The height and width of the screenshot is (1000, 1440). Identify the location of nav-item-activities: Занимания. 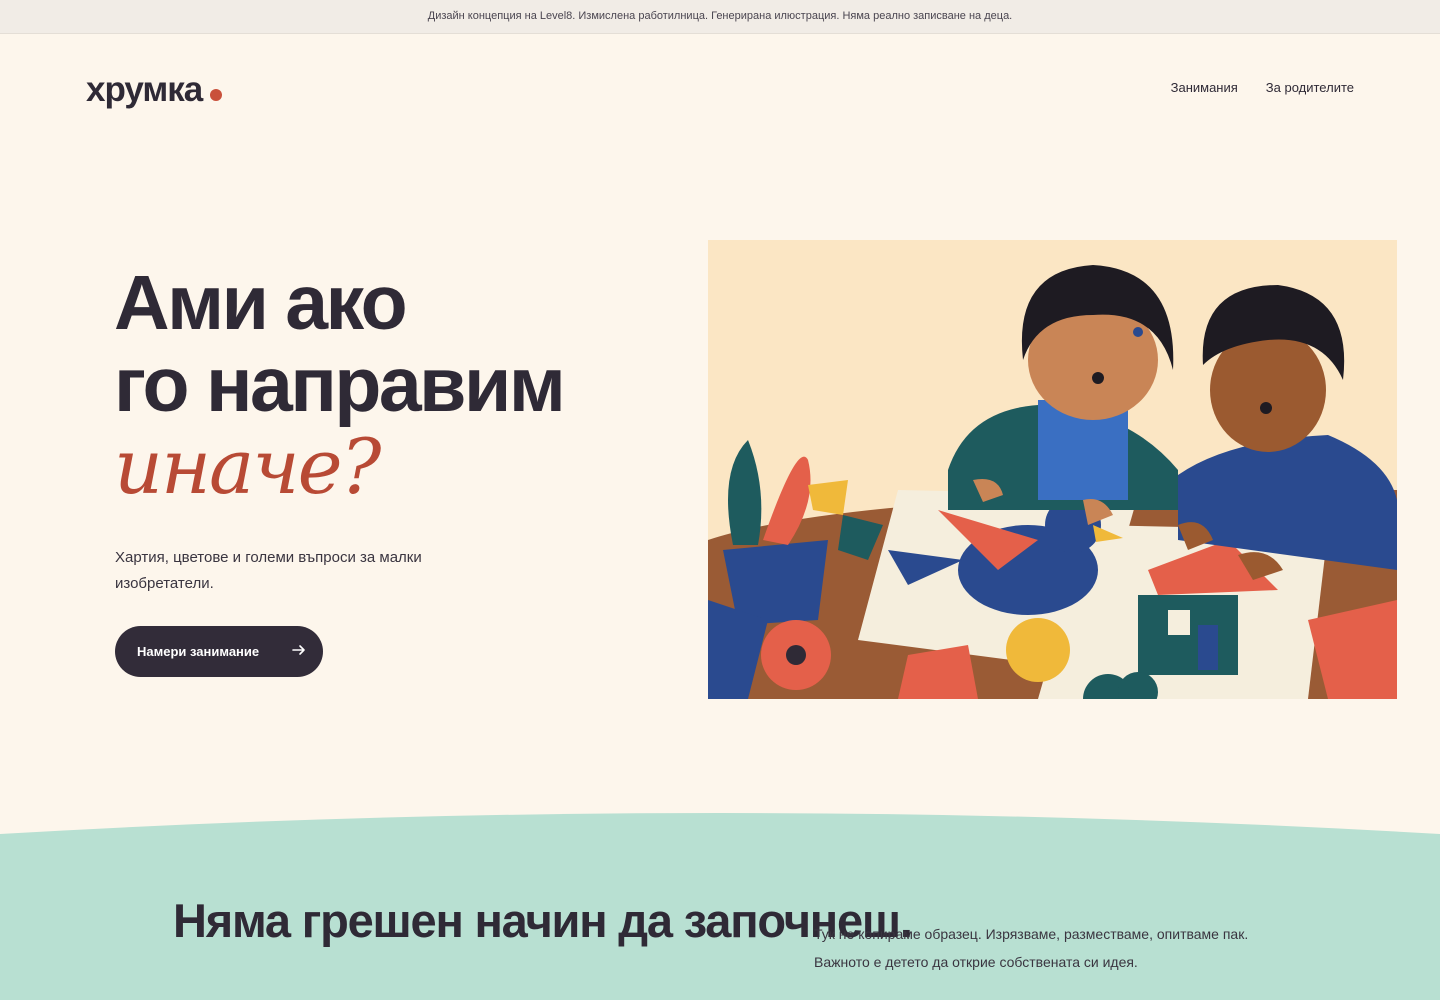
(1204, 87).